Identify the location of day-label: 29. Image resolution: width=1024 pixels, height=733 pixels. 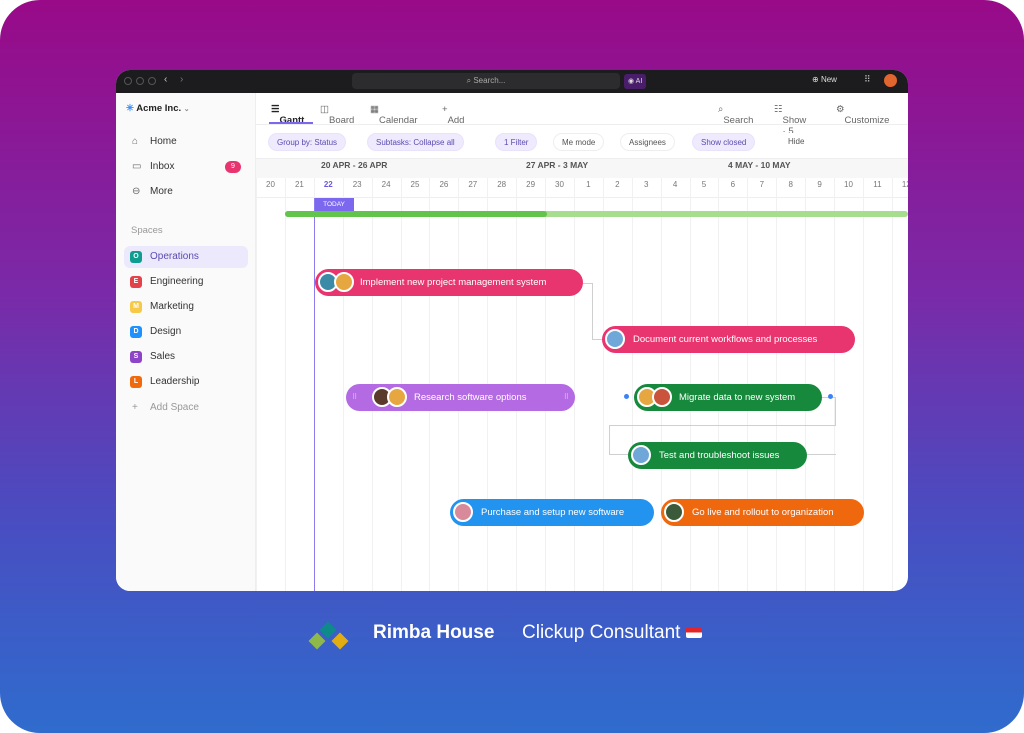
(531, 184).